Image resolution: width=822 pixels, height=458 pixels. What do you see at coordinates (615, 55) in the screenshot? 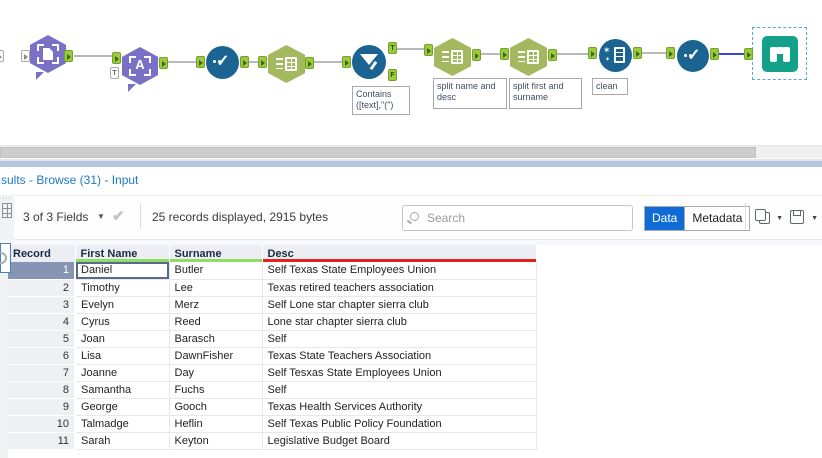
I see `data-cleansing-tool: ✶ ✶` at bounding box center [615, 55].